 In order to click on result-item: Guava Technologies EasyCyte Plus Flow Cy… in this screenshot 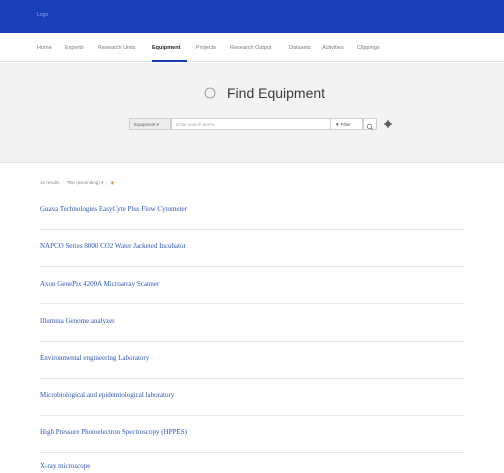, I will do `click(252, 209)`.